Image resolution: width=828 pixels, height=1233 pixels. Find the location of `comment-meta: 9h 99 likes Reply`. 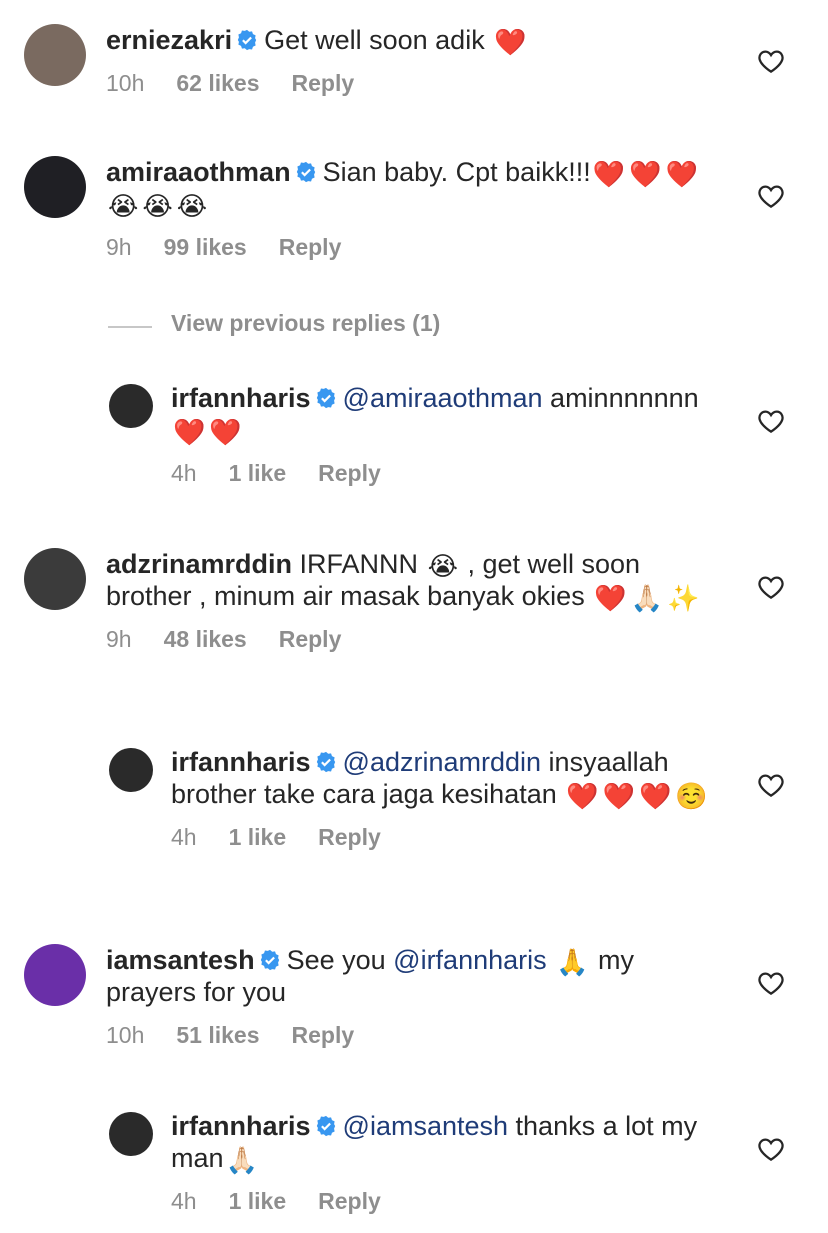

comment-meta: 9h 99 likes Reply is located at coordinates (412, 247).